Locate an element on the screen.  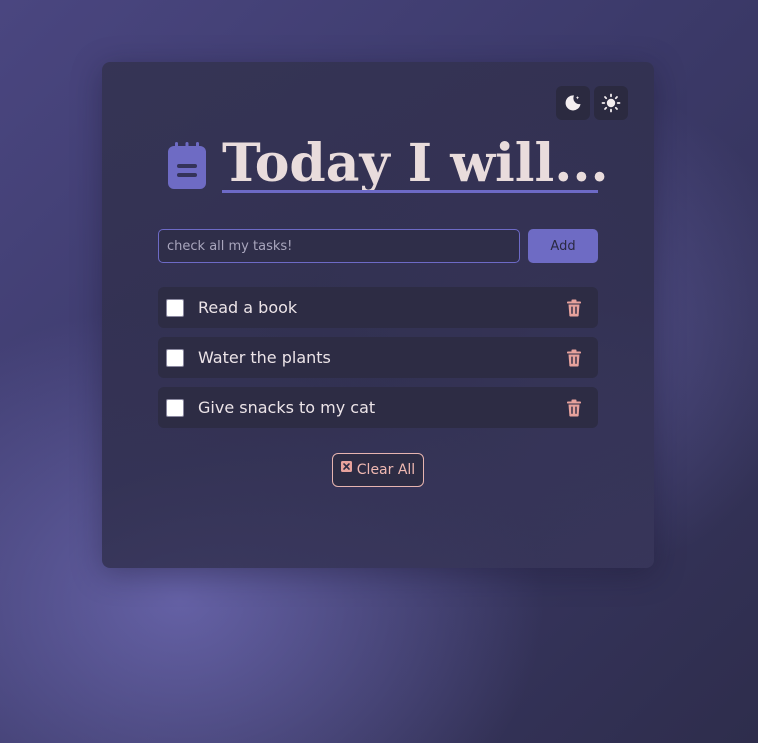
close-box-icon is located at coordinates (346, 466).